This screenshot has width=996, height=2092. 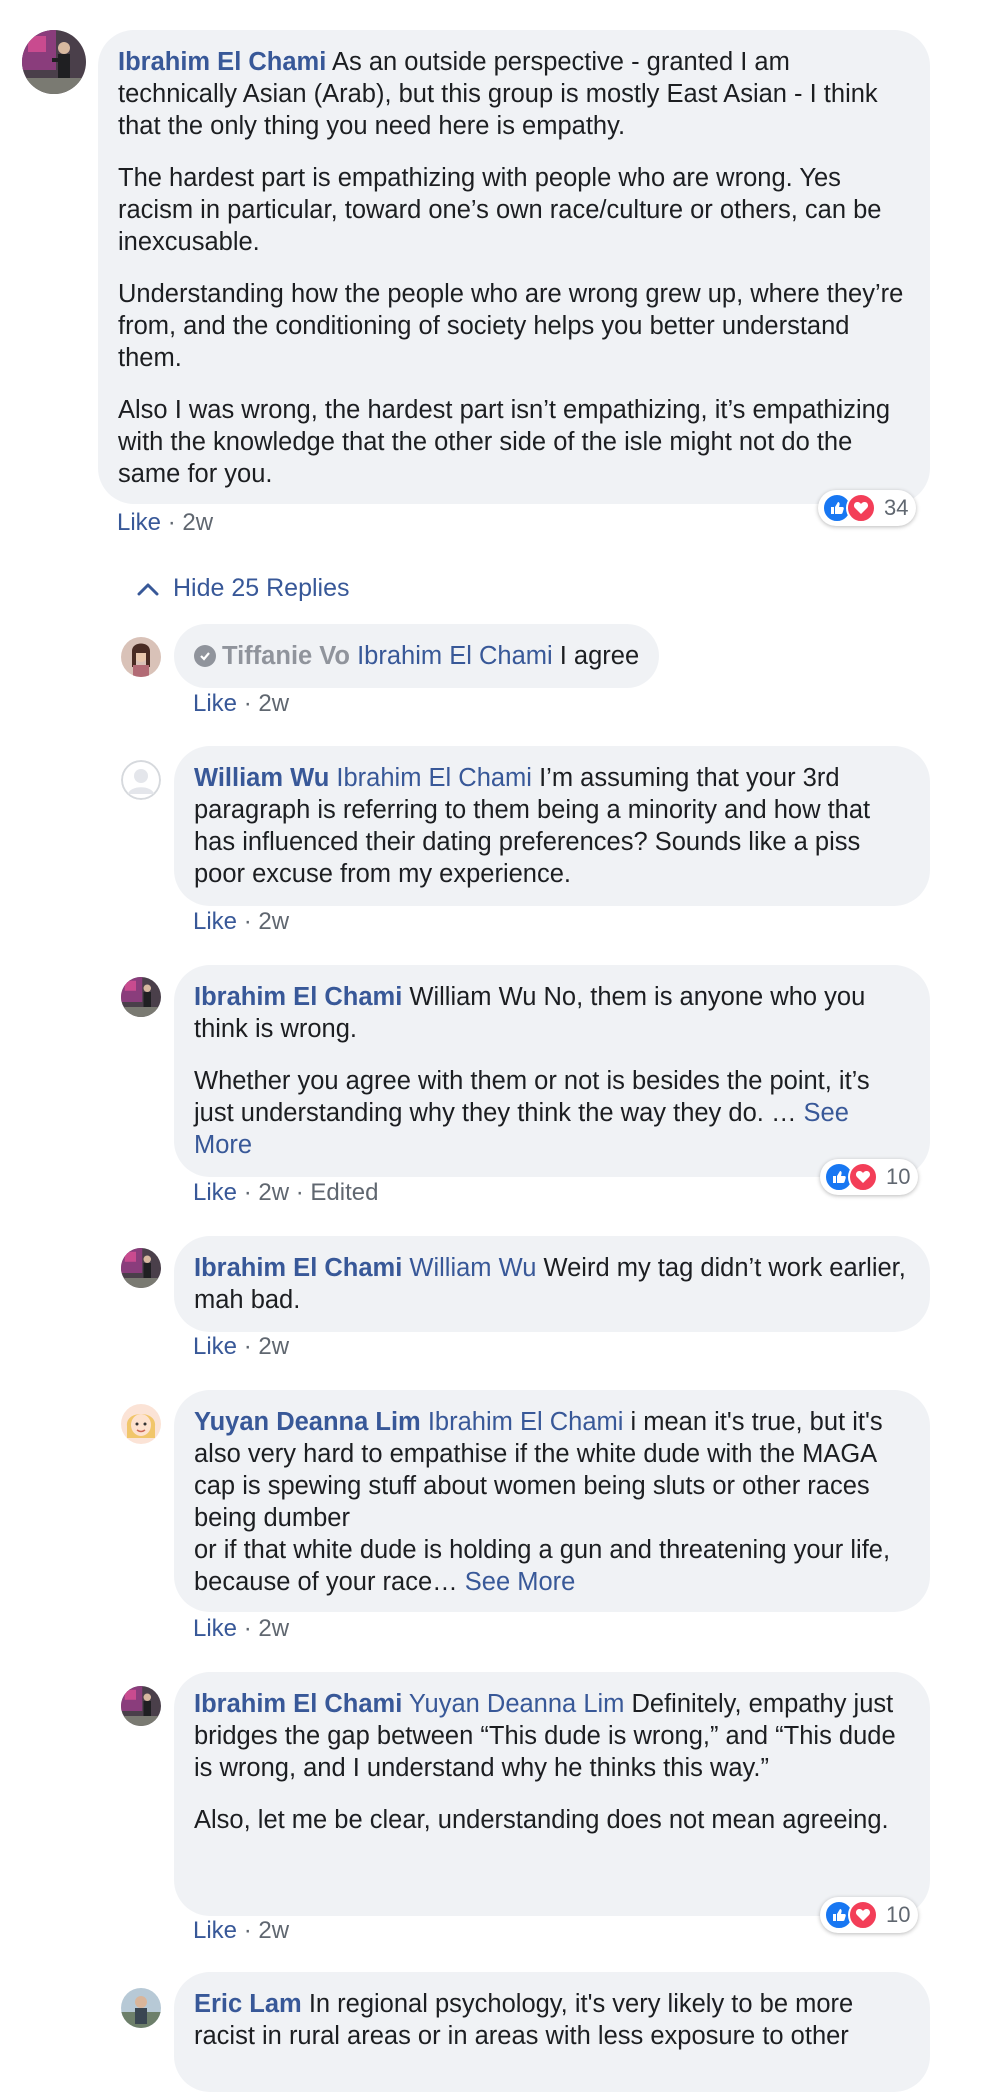 What do you see at coordinates (286, 656) in the screenshot?
I see `reply-author: Tiffanie Vo` at bounding box center [286, 656].